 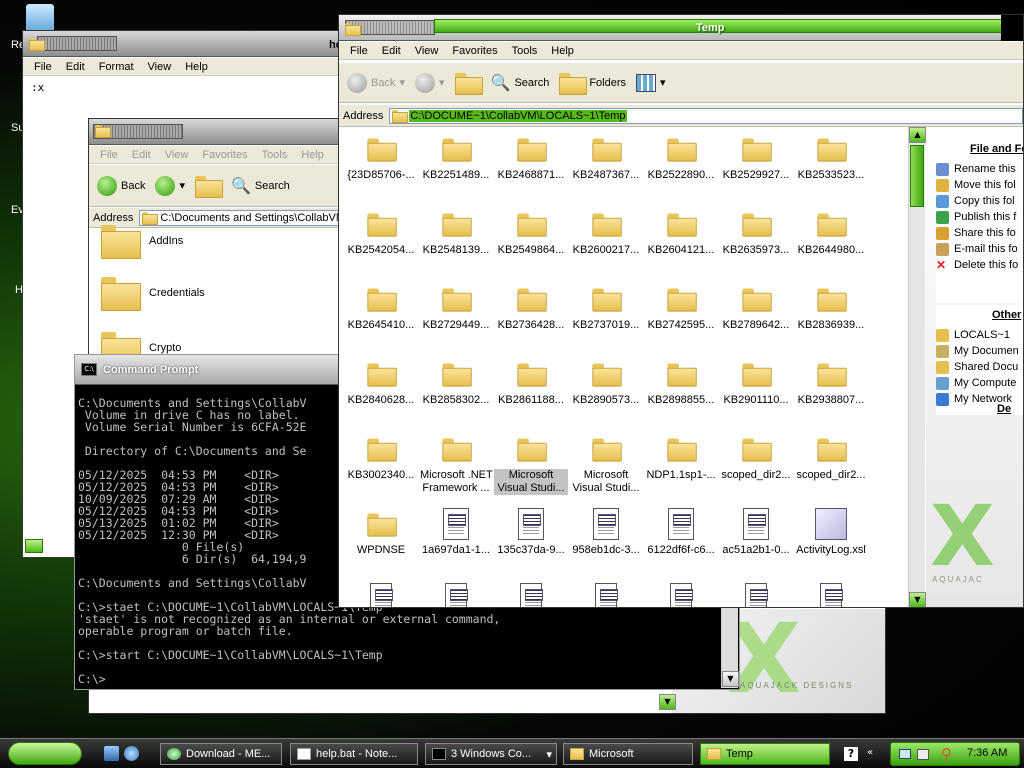 I want to click on tasks-link: ✕ Delete this fo, so click(x=979, y=265).